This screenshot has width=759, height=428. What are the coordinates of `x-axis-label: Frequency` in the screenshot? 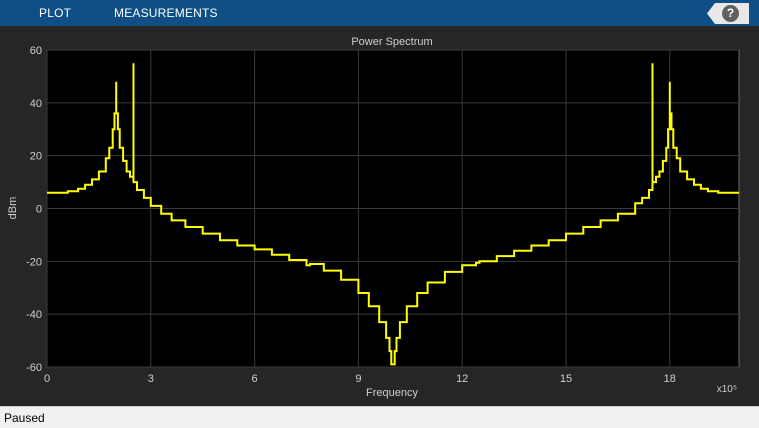 It's located at (392, 393).